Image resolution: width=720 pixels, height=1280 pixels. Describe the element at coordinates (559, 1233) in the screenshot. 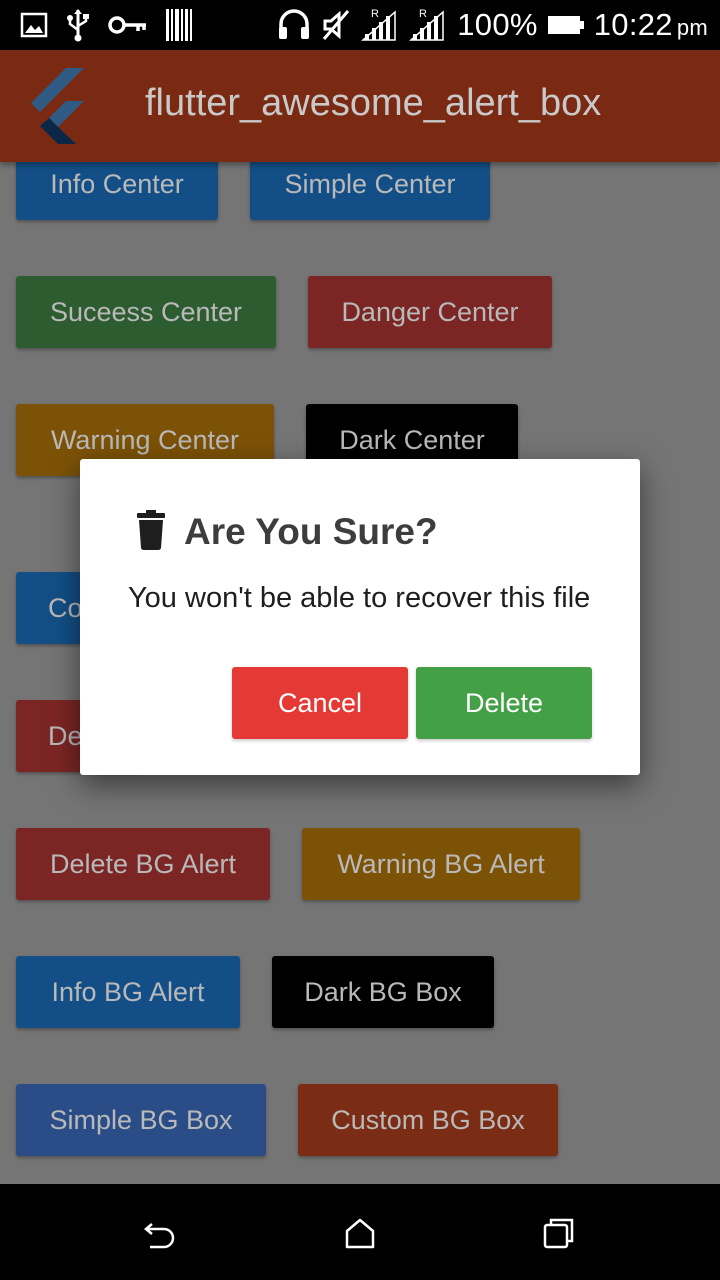

I see `recents-icon` at that location.